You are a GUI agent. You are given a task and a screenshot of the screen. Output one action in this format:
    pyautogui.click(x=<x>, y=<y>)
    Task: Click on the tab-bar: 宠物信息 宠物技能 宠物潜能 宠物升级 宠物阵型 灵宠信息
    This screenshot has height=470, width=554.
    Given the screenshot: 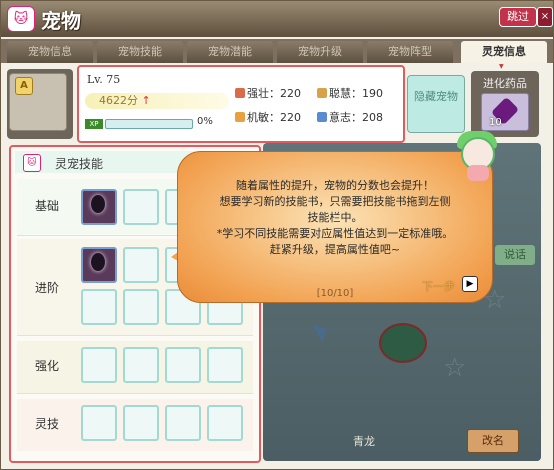 What is the action you would take?
    pyautogui.click(x=277, y=58)
    